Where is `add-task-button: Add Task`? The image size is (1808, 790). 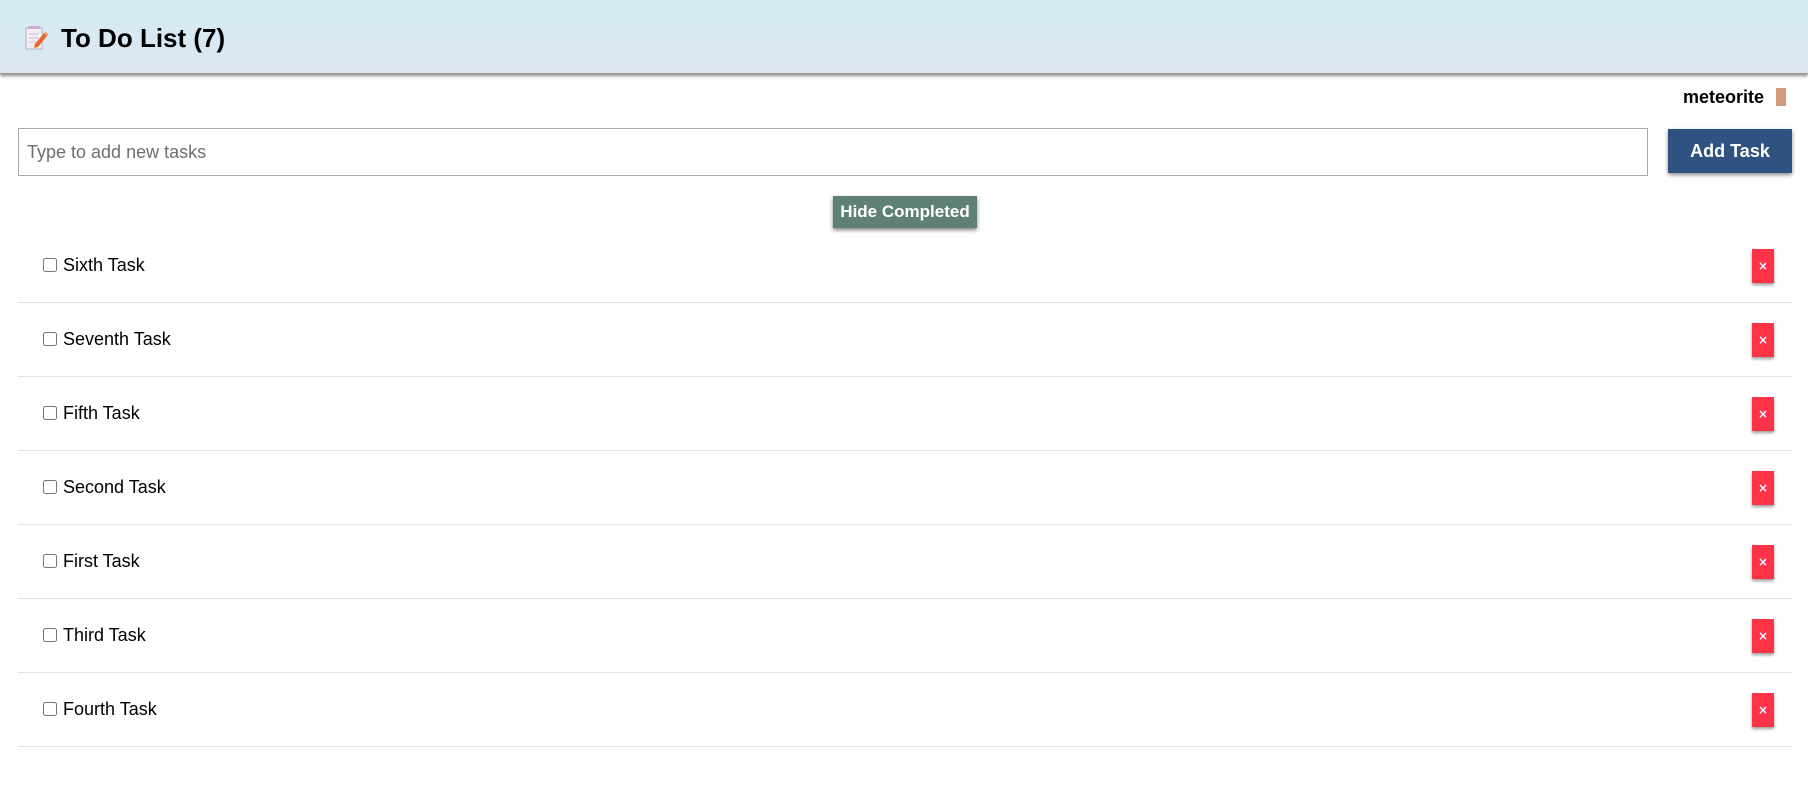
add-task-button: Add Task is located at coordinates (1730, 151).